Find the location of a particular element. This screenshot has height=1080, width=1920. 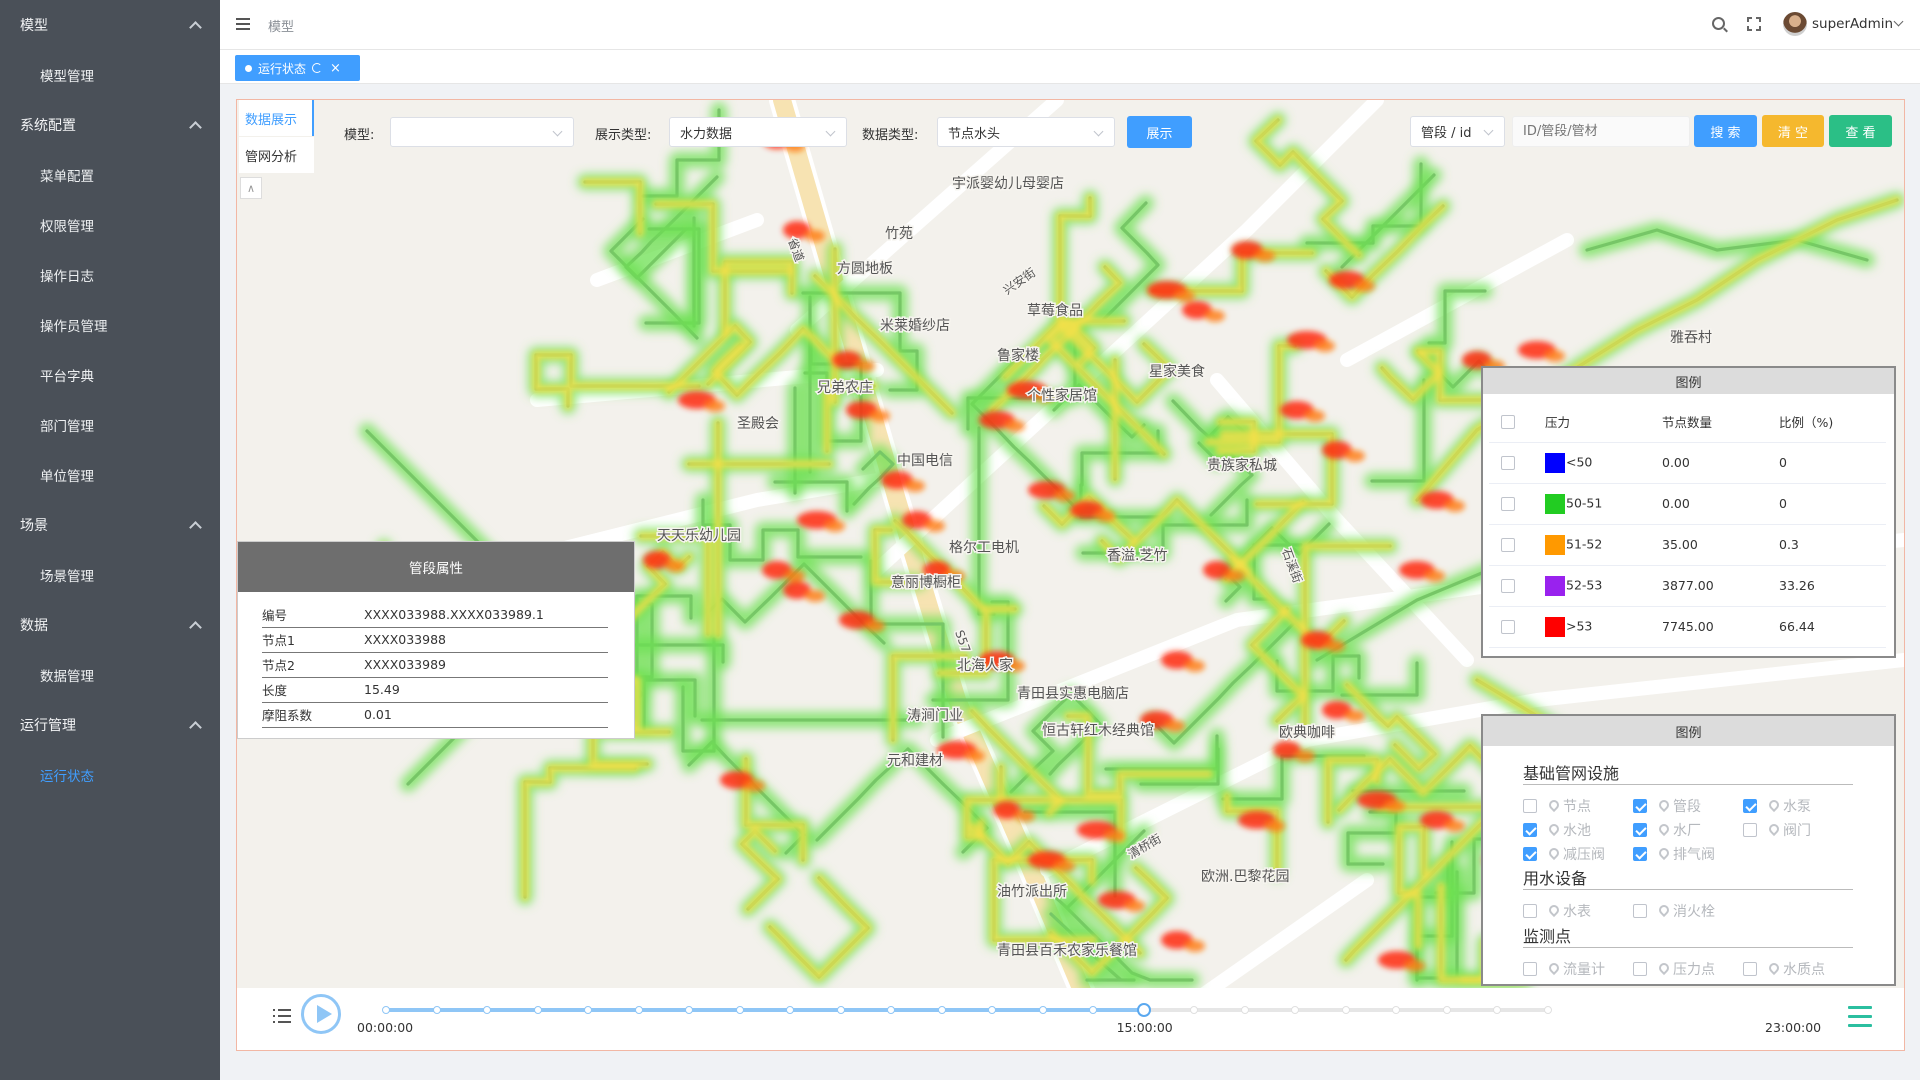

sidebar-group: 数据 is located at coordinates (110, 625).